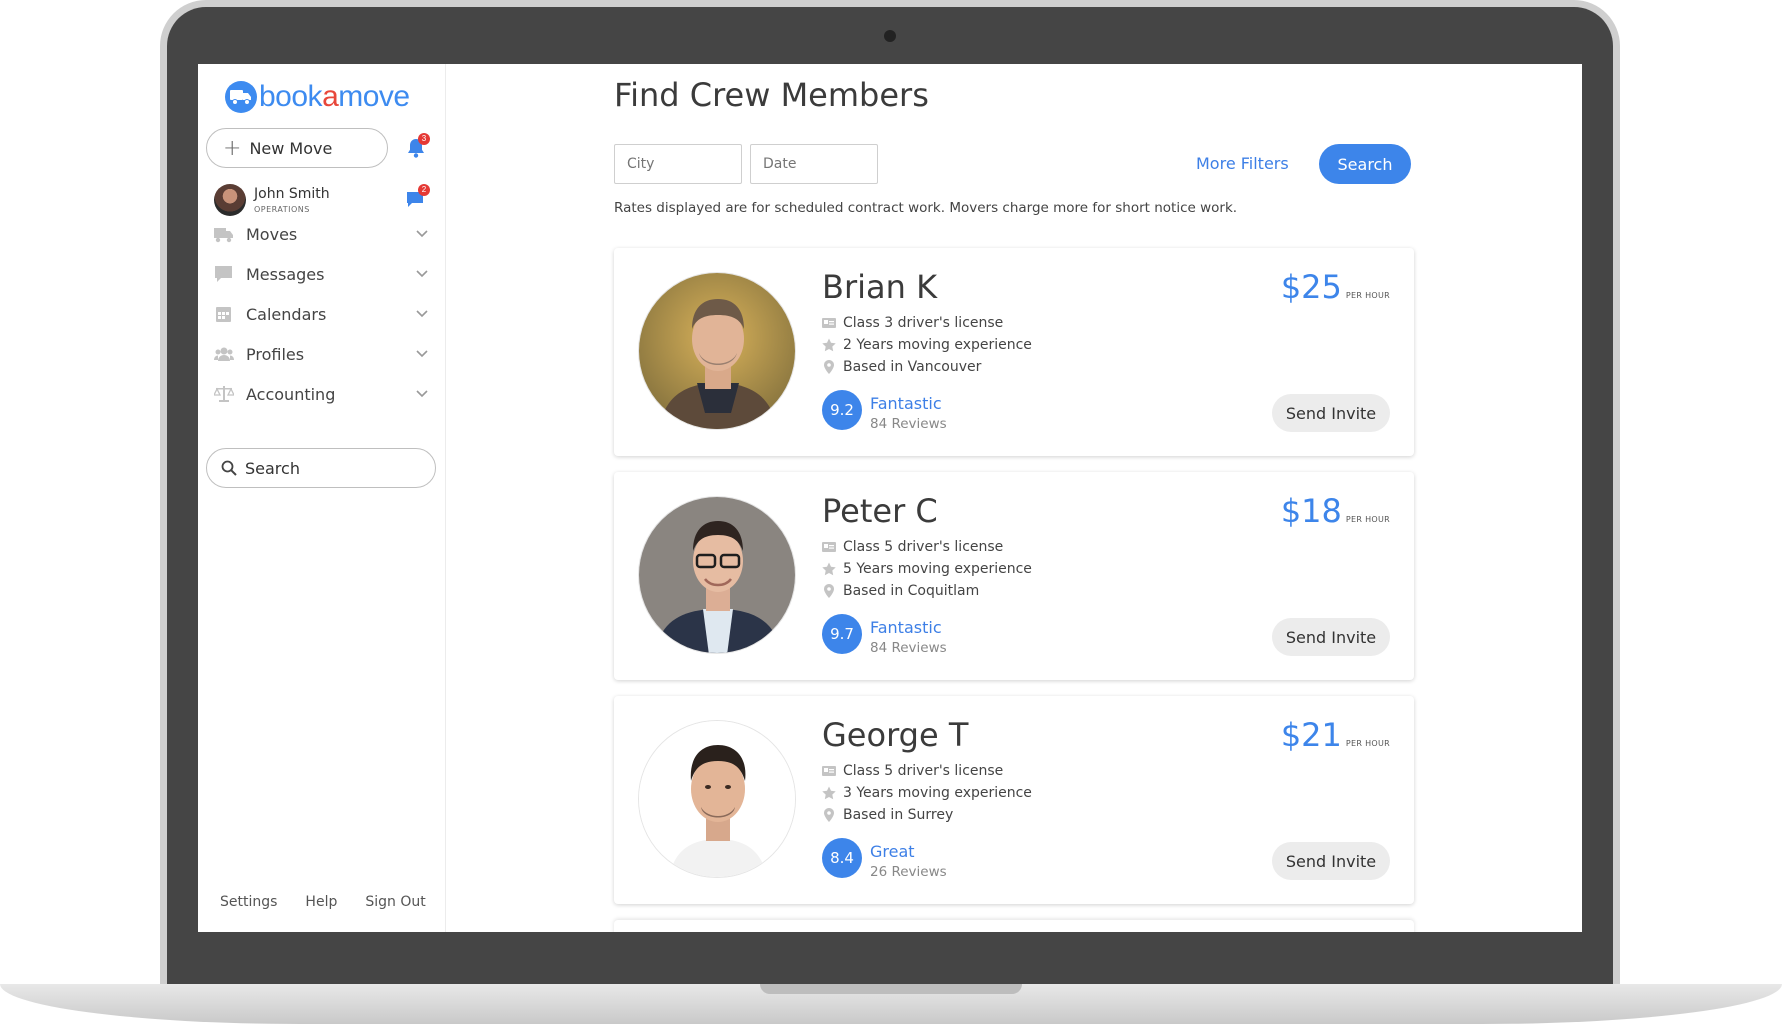 The image size is (1782, 1024). I want to click on more-filters-link: More Filters, so click(1242, 163).